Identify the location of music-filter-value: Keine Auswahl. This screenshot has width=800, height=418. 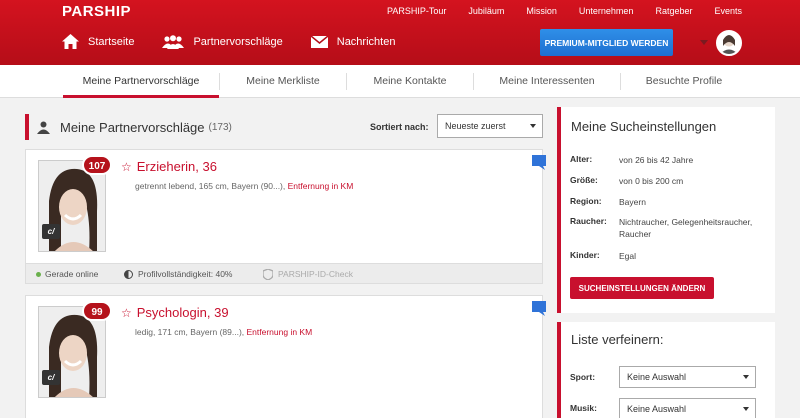
(657, 409).